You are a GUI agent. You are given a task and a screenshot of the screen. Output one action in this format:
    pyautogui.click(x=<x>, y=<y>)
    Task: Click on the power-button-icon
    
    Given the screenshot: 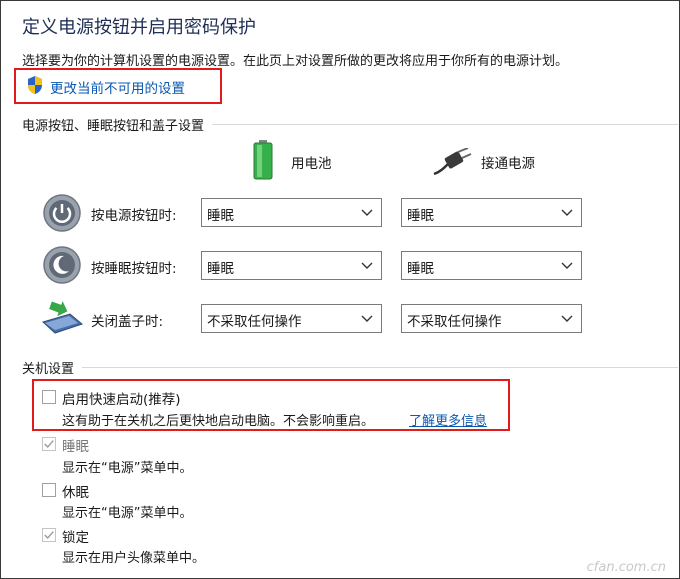 What is the action you would take?
    pyautogui.click(x=62, y=213)
    